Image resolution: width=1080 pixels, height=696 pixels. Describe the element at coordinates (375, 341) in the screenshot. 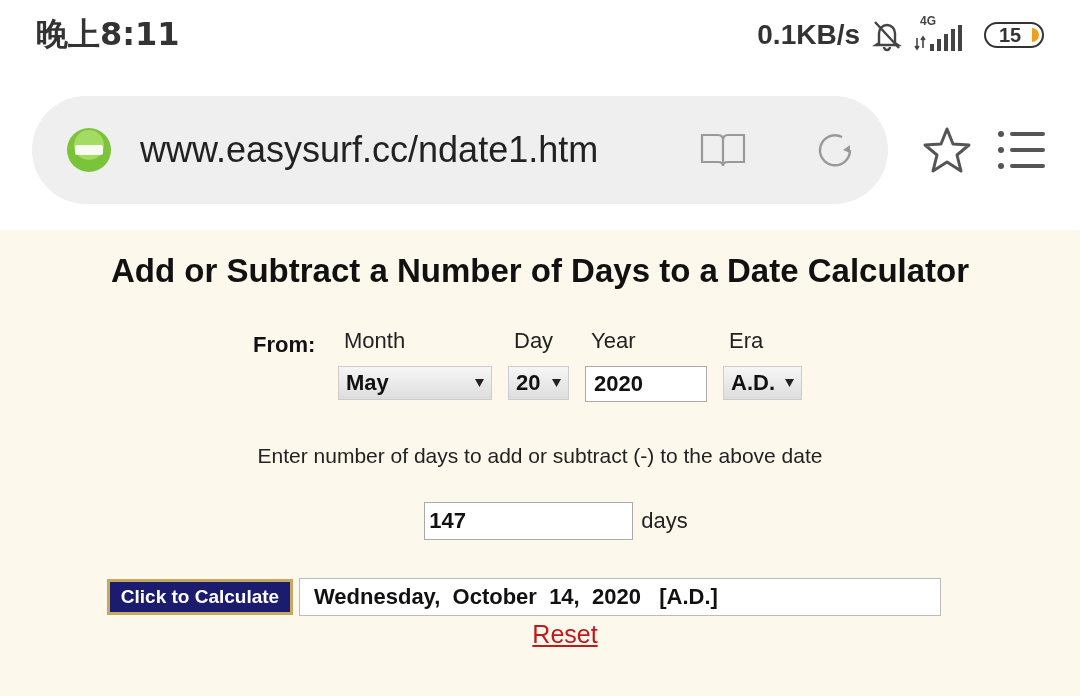

I see `field-label: Month` at that location.